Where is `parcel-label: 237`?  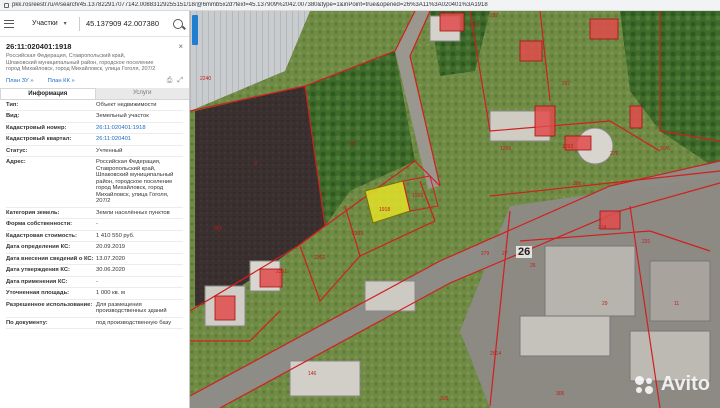
parcel-label: 237 is located at coordinates (566, 84).